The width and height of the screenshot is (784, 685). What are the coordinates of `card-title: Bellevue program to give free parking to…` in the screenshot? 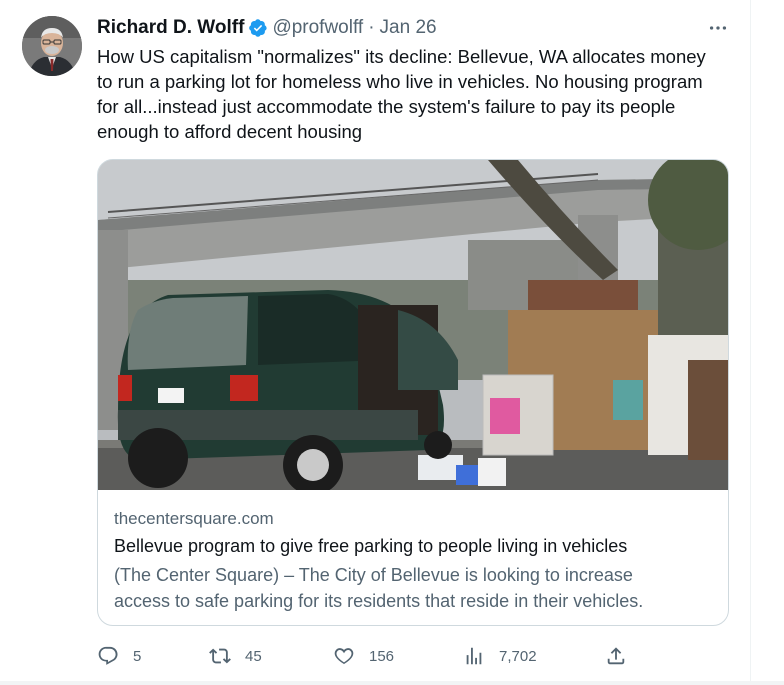 It's located at (370, 546).